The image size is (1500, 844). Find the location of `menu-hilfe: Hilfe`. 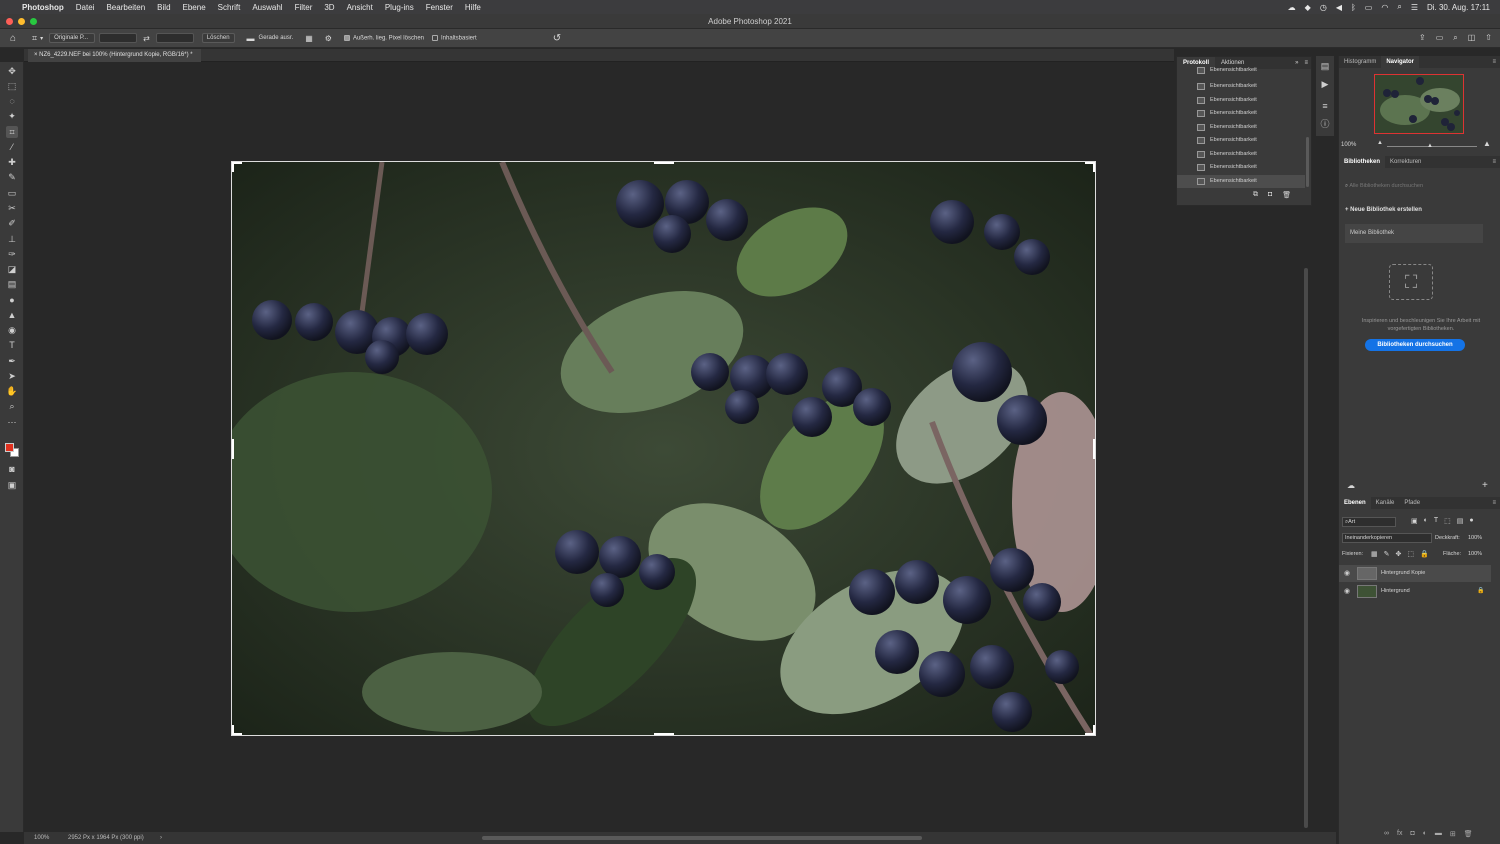

menu-hilfe: Hilfe is located at coordinates (473, 7).